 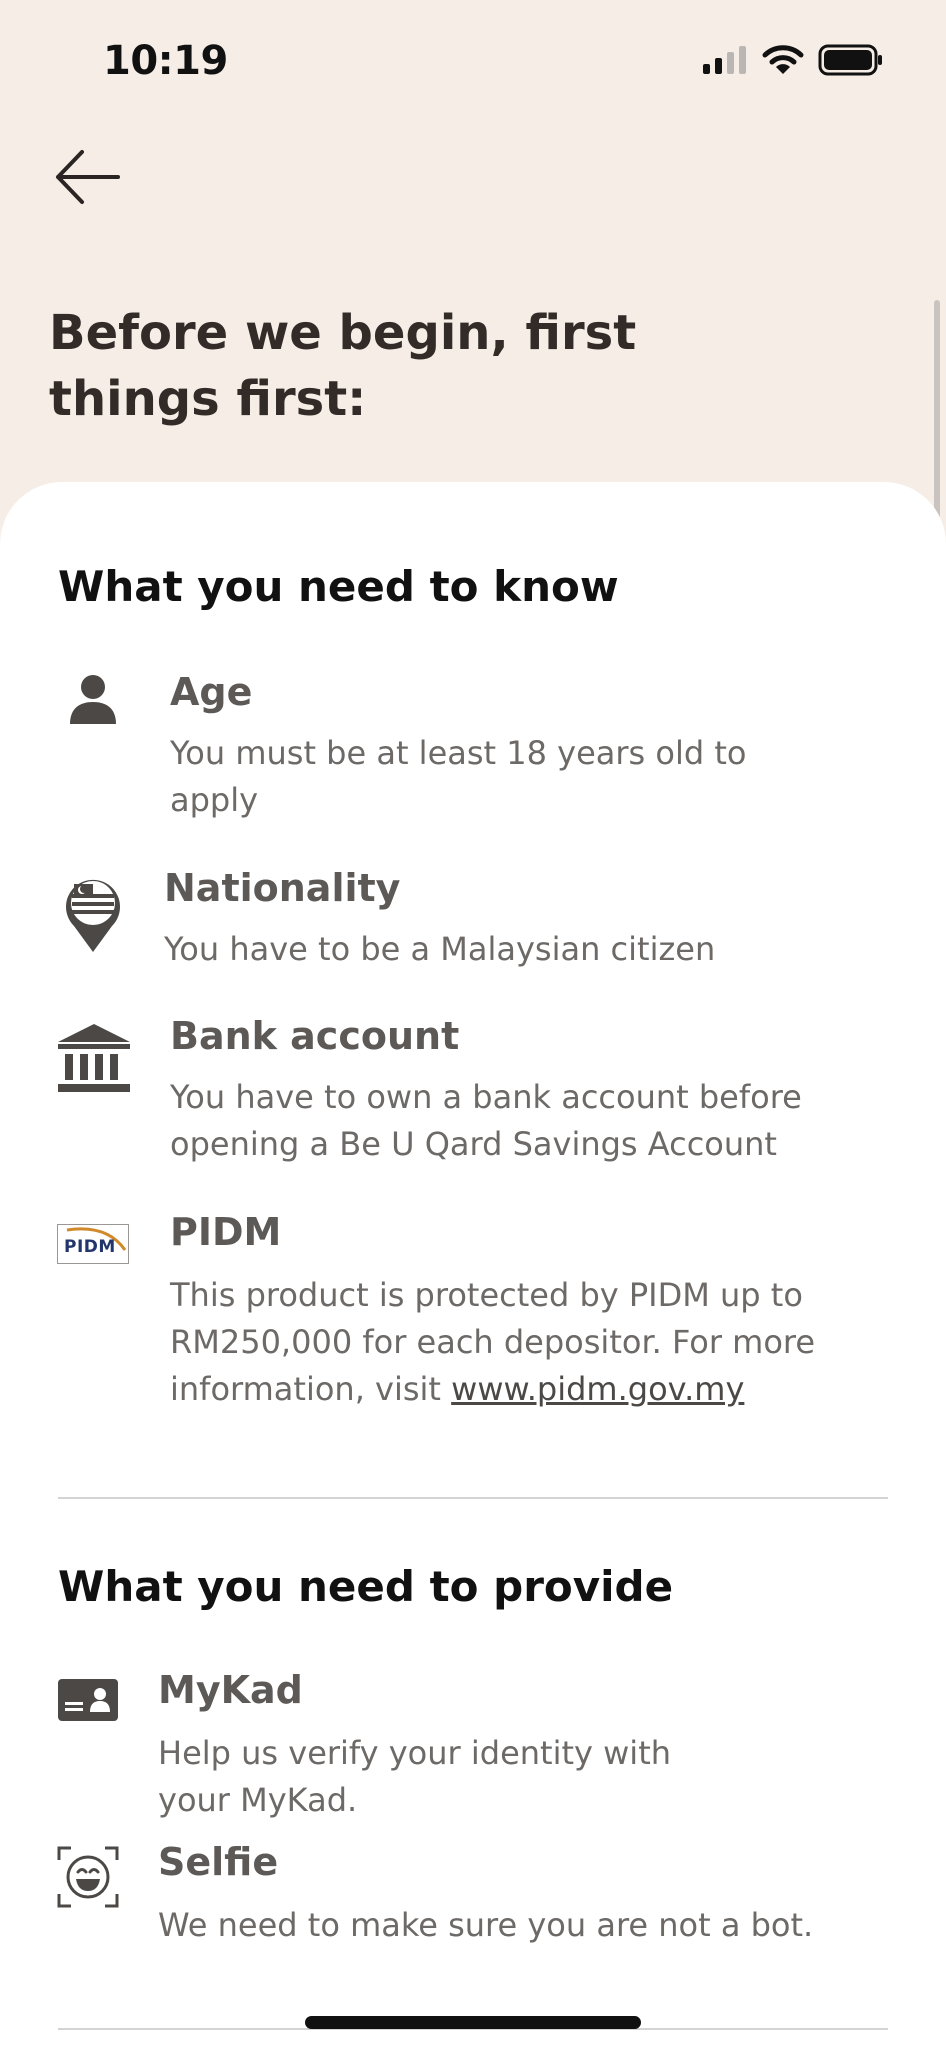 I want to click on bank-account-title: Bank account, so click(x=315, y=1036).